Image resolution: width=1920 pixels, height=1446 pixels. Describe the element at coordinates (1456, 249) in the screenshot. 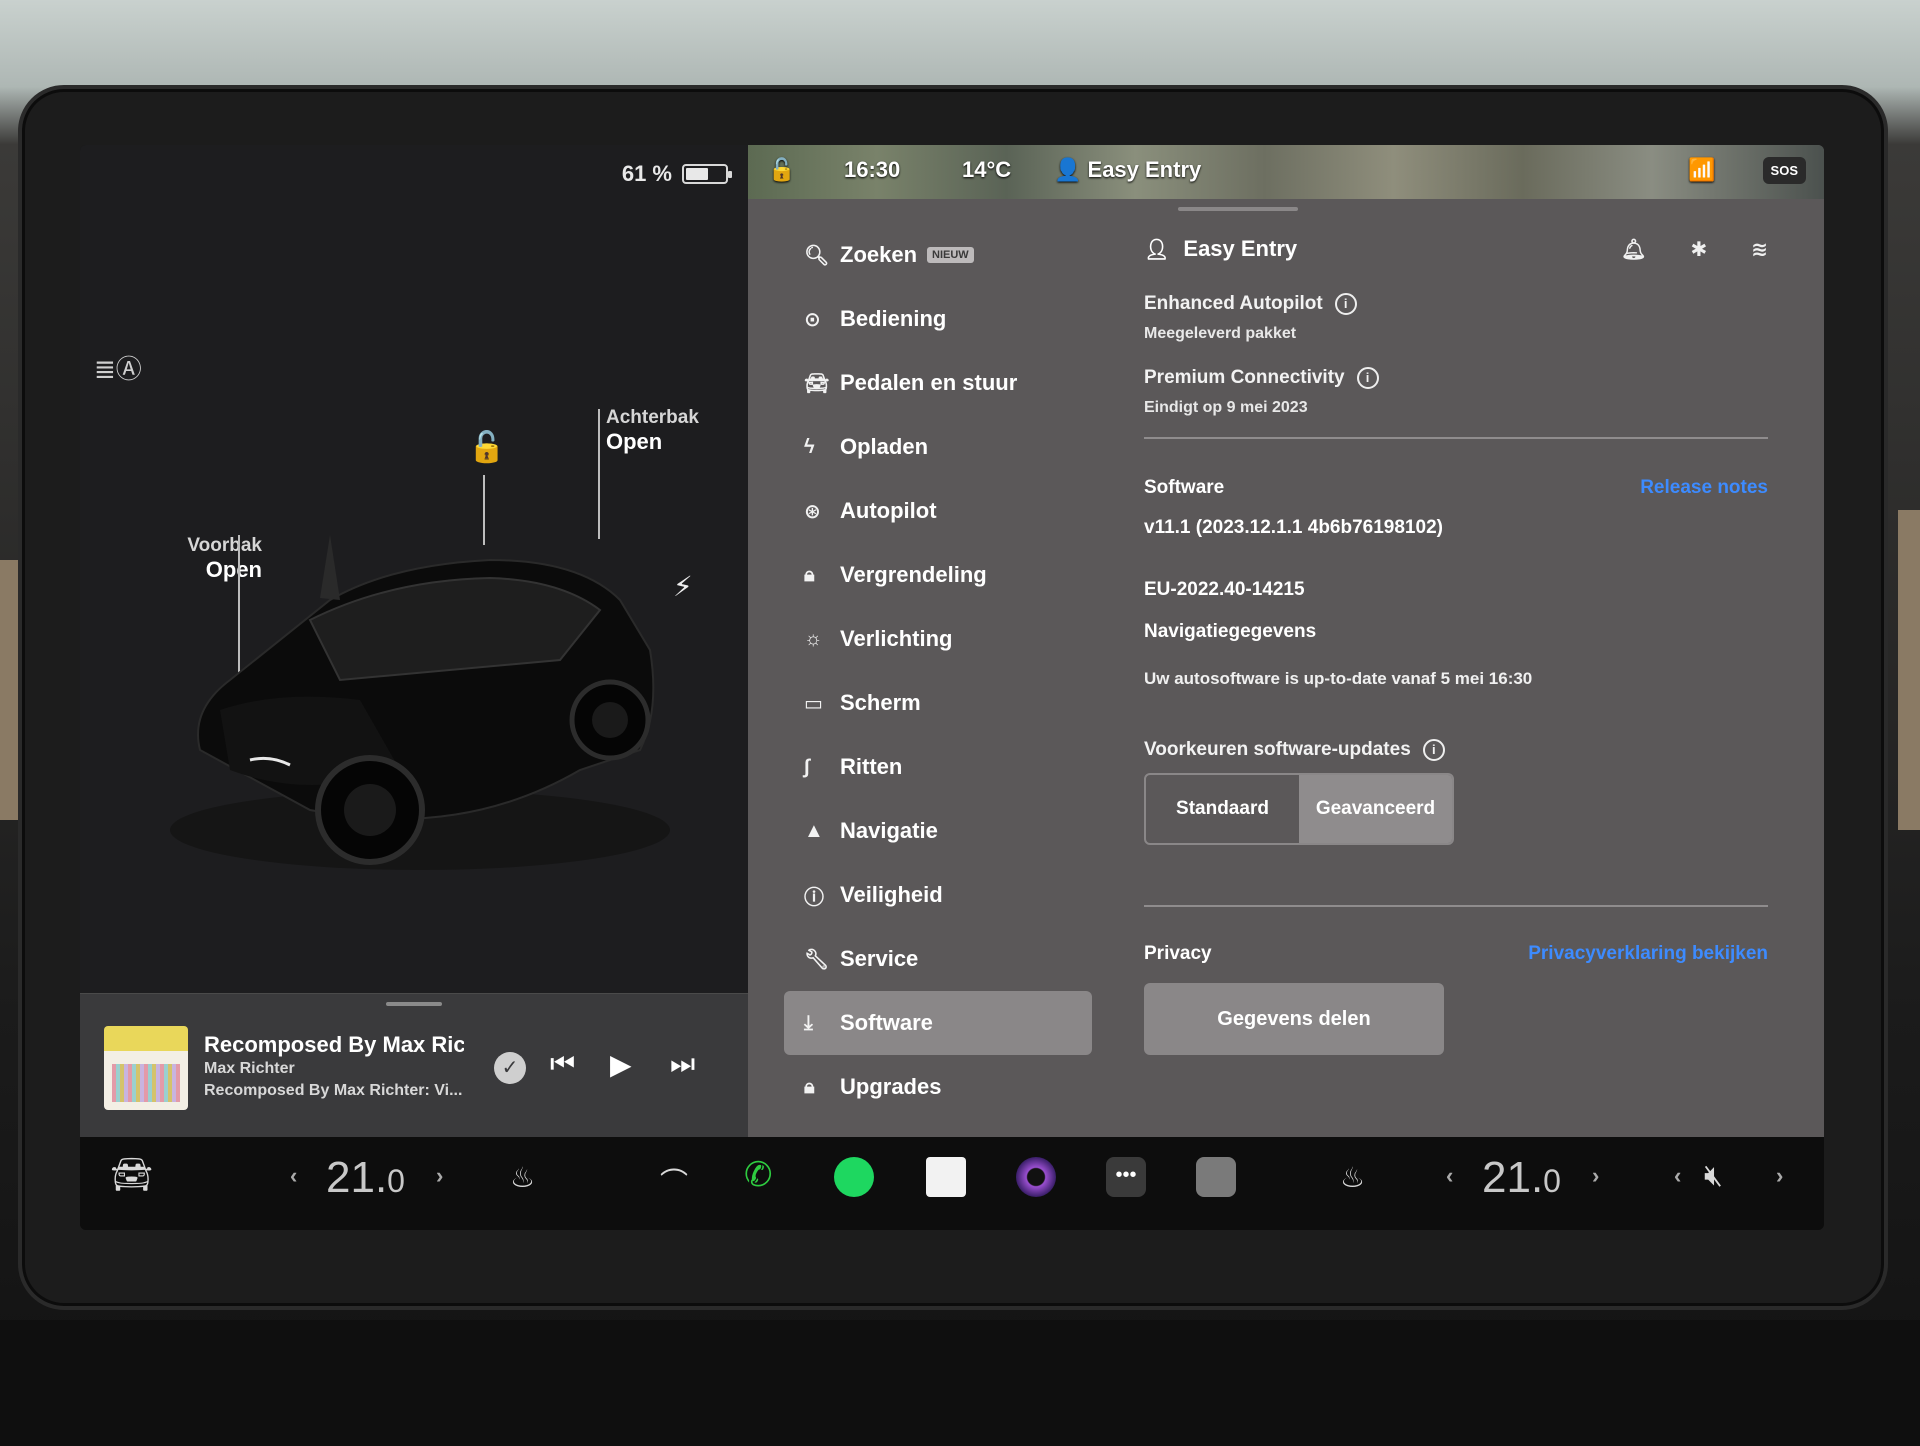

I see `profile-header: 👤︎ Easy Entry 🔔︎ ✱ ≋` at that location.